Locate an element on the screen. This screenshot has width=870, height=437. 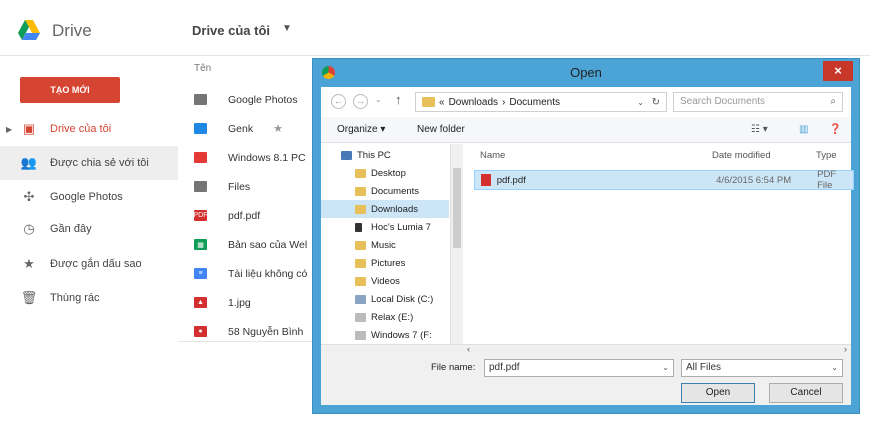
close-button: × is located at coordinates (838, 71).